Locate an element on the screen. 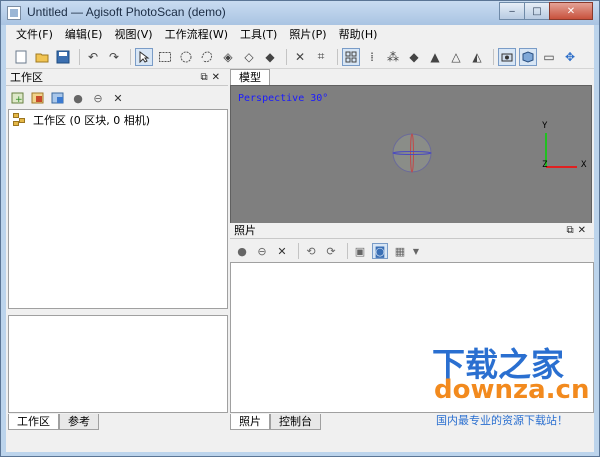  add-photos-icon is located at coordinates (38, 98).